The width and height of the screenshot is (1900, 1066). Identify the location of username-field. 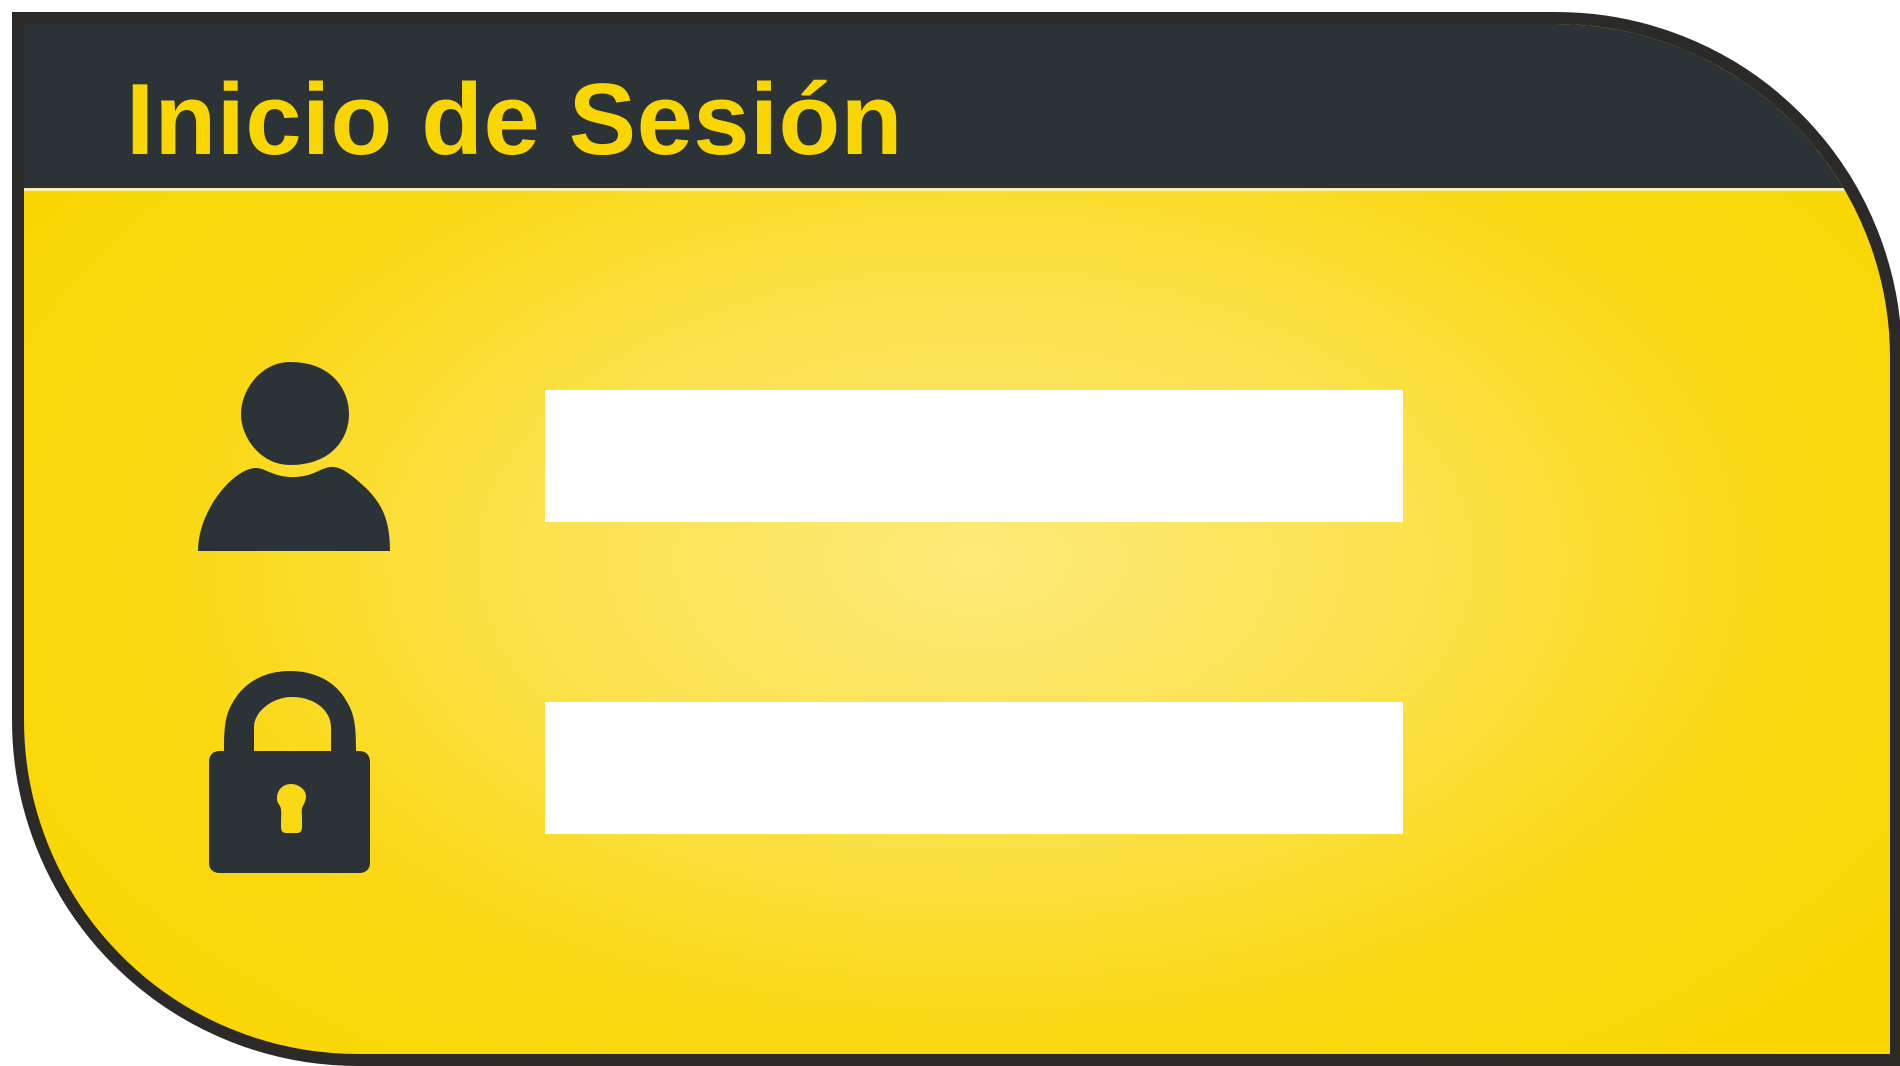
(974, 456).